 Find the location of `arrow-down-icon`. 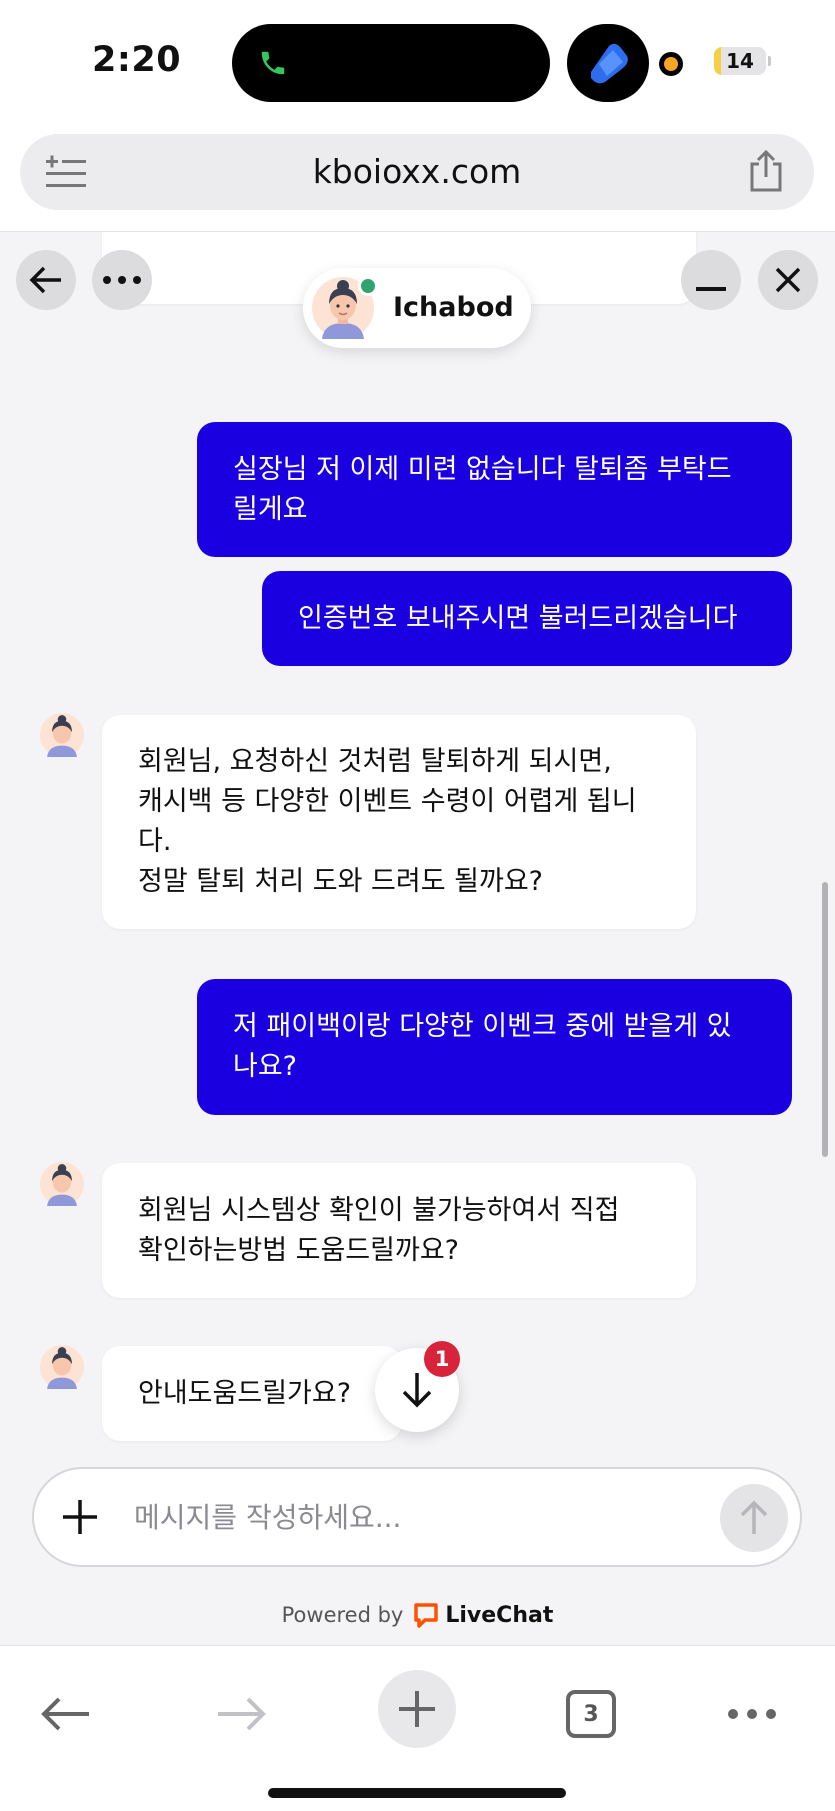

arrow-down-icon is located at coordinates (417, 1390).